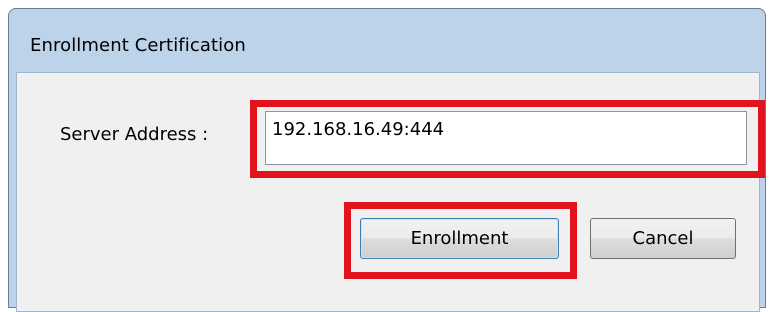 This screenshot has height=312, width=776. What do you see at coordinates (663, 238) in the screenshot?
I see `cancel-button: Cancel` at bounding box center [663, 238].